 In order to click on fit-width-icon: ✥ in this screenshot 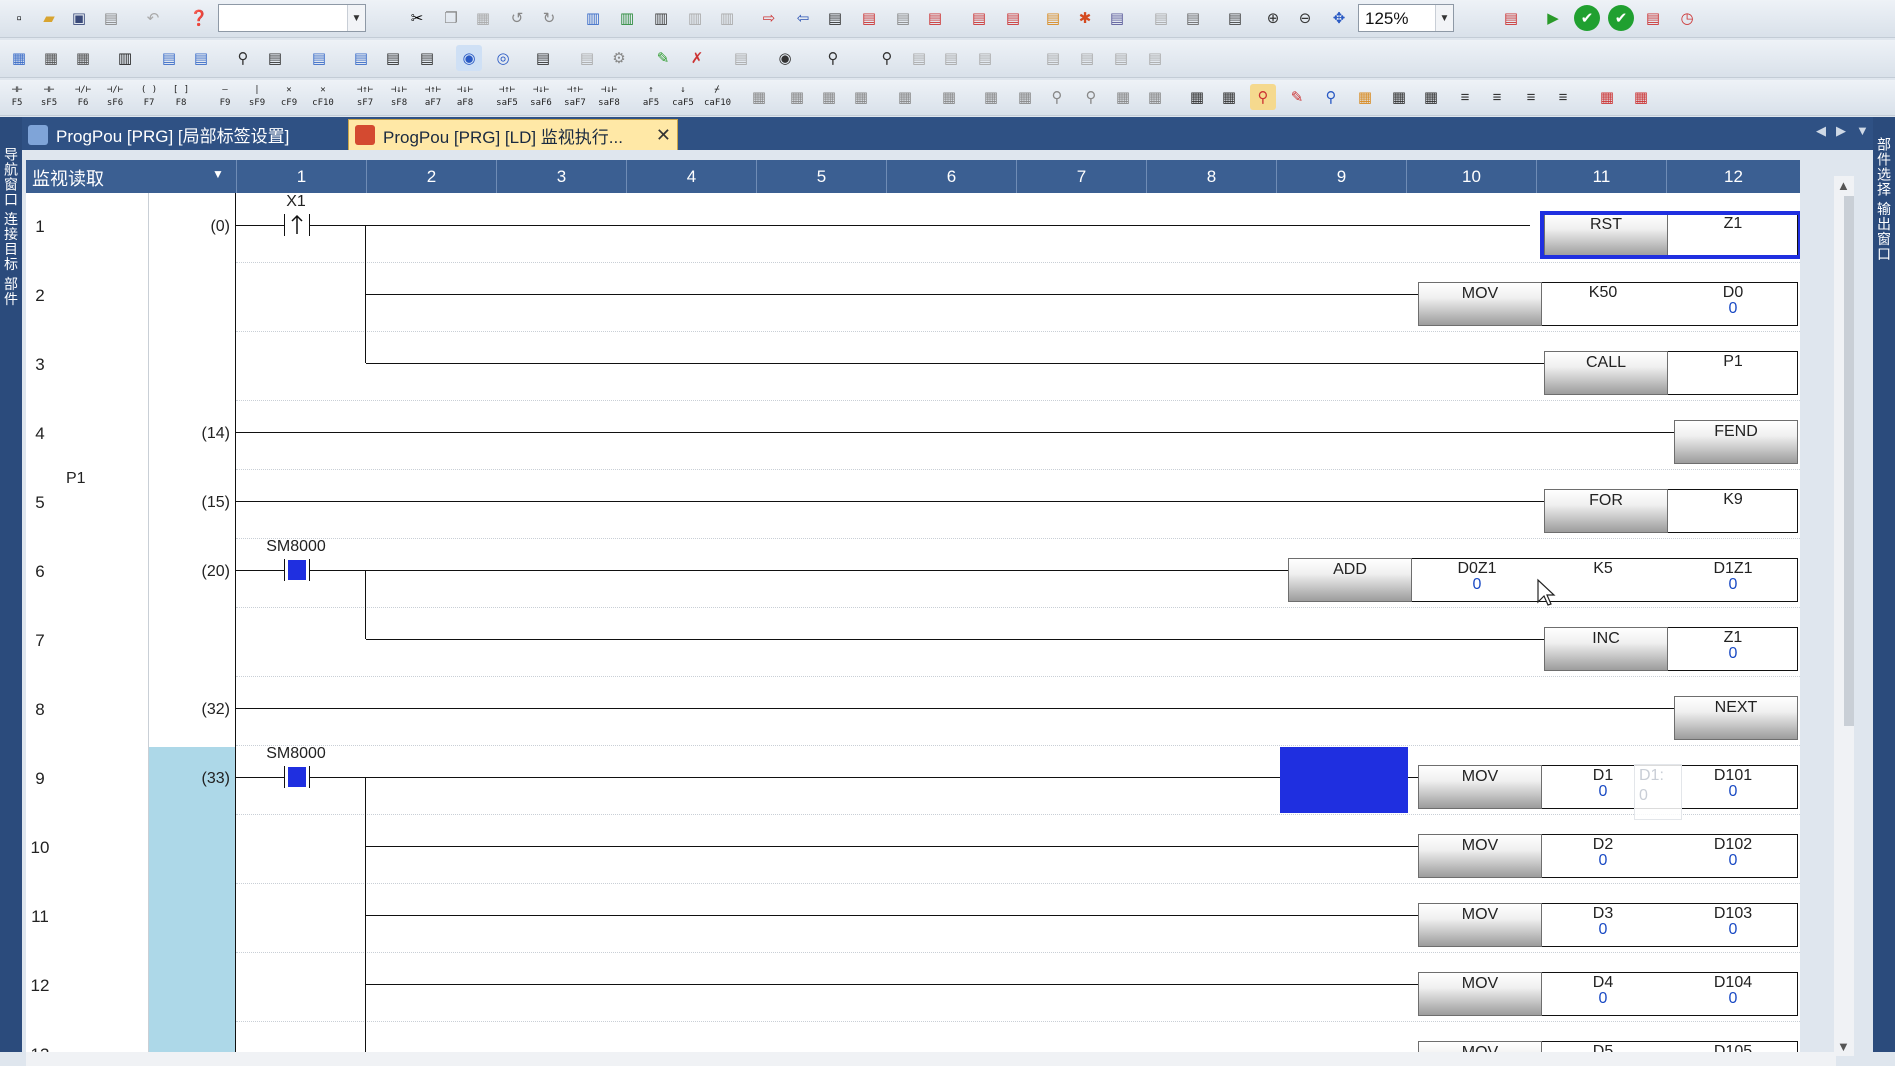, I will do `click(1339, 18)`.